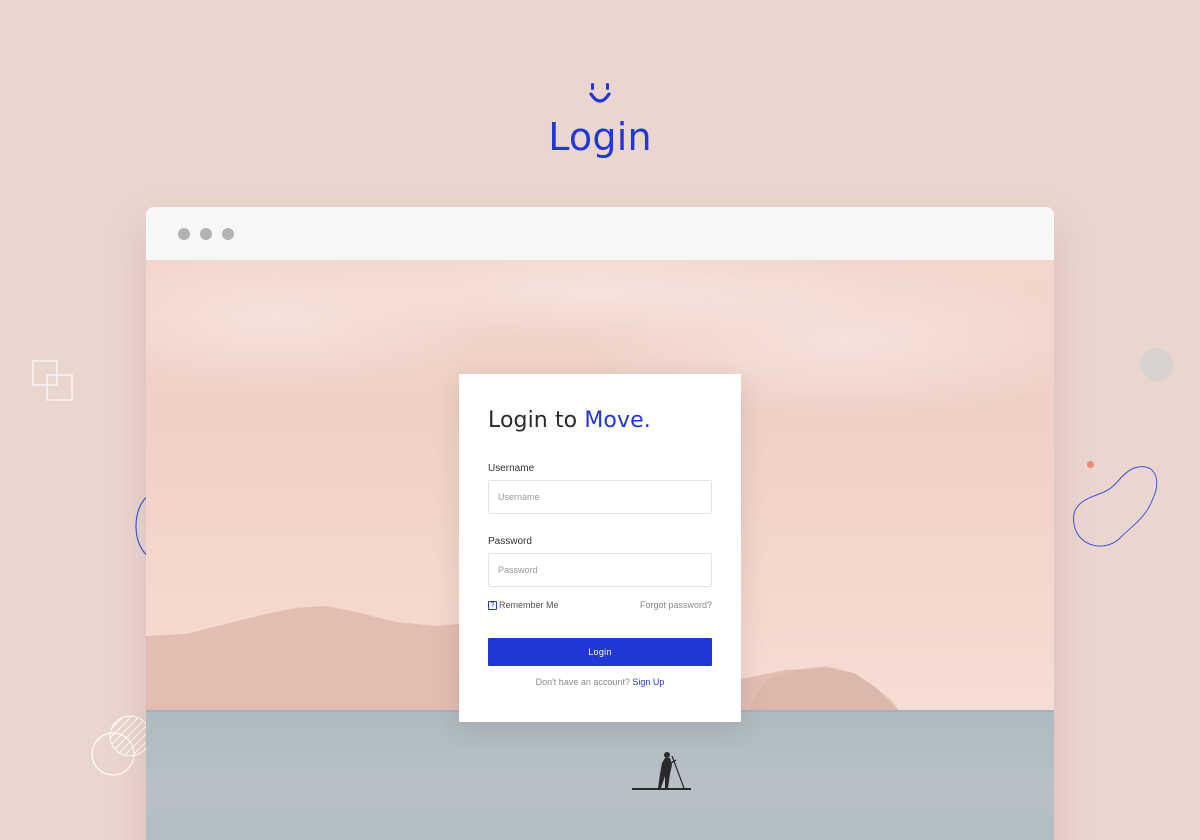  Describe the element at coordinates (121, 745) in the screenshot. I see `decorative-hatched-circles` at that location.